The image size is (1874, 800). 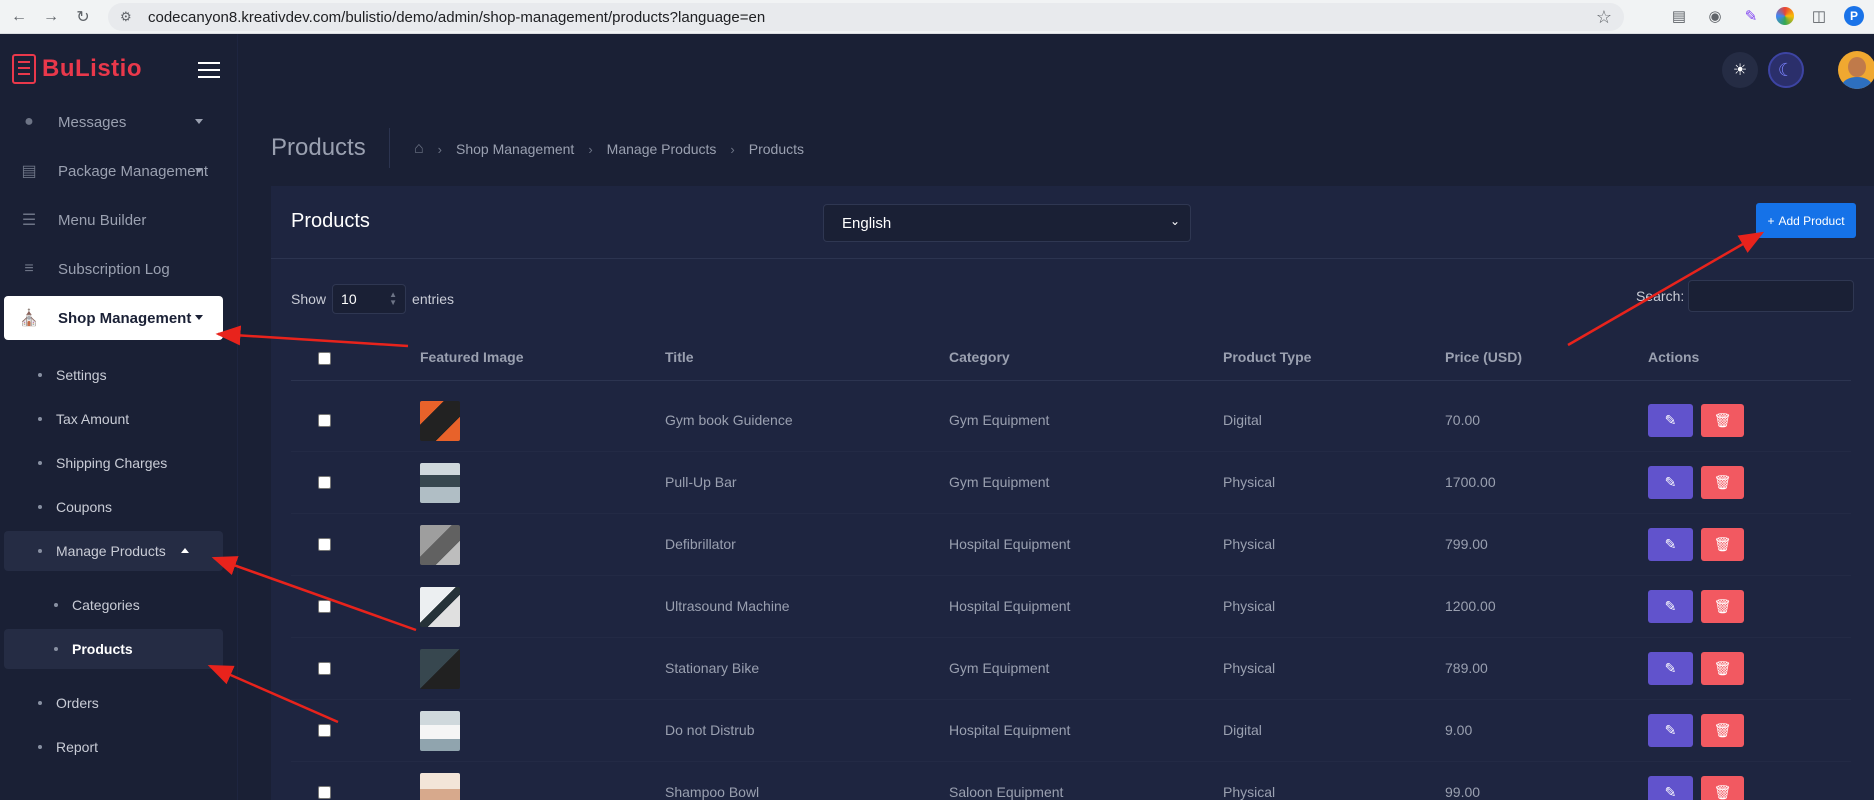 I want to click on sidebar-subitem-tax-amount: Tax Amount, so click(x=113, y=419).